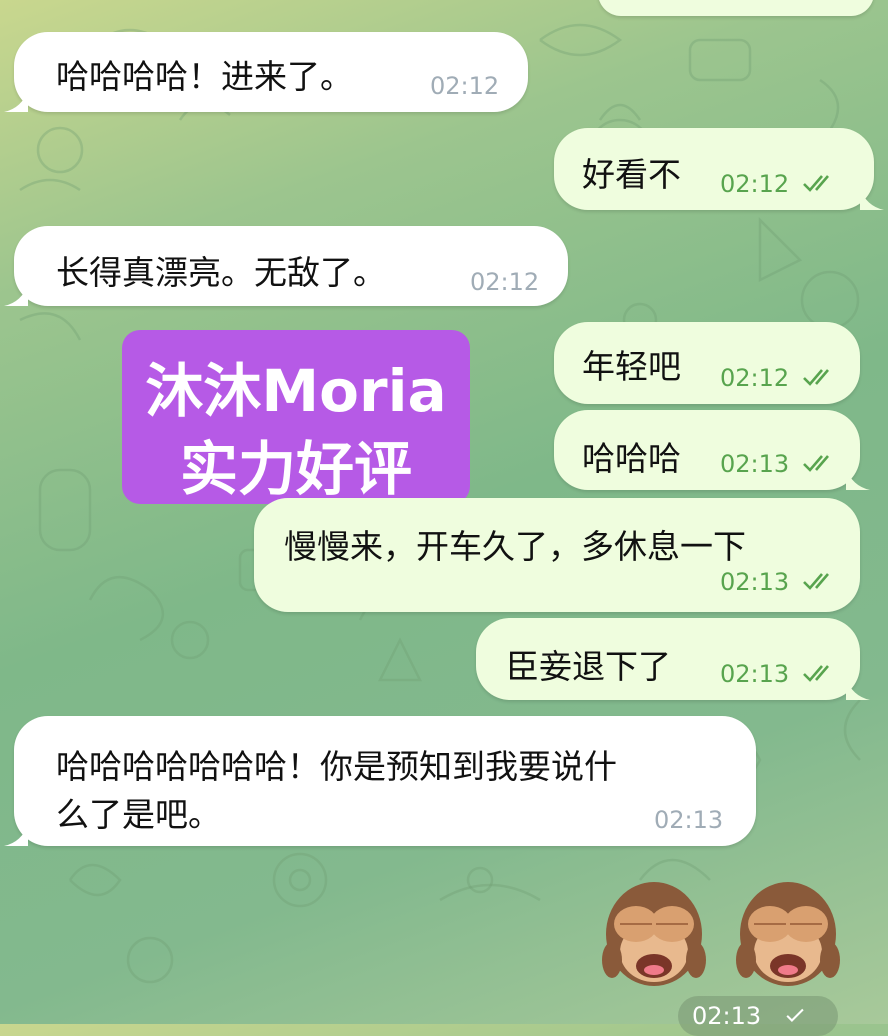  I want to click on overlay-line-1: 沐沐Moria, so click(296, 391).